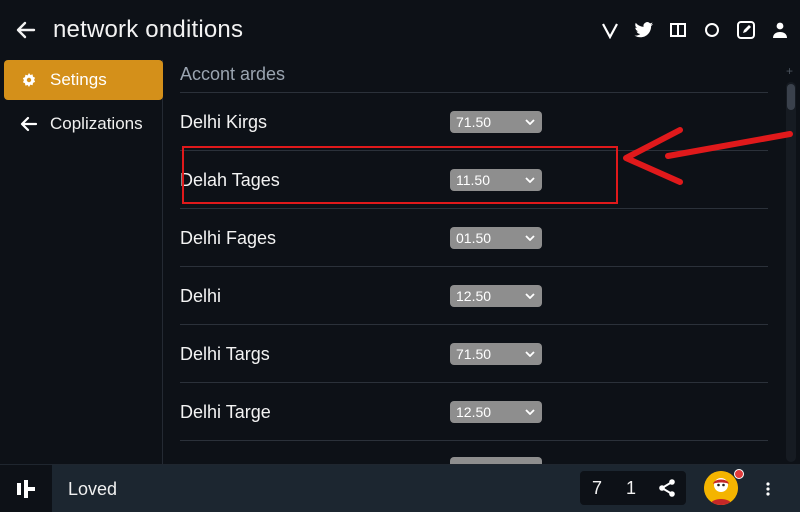 The image size is (800, 512). I want to click on share-icon, so click(667, 488).